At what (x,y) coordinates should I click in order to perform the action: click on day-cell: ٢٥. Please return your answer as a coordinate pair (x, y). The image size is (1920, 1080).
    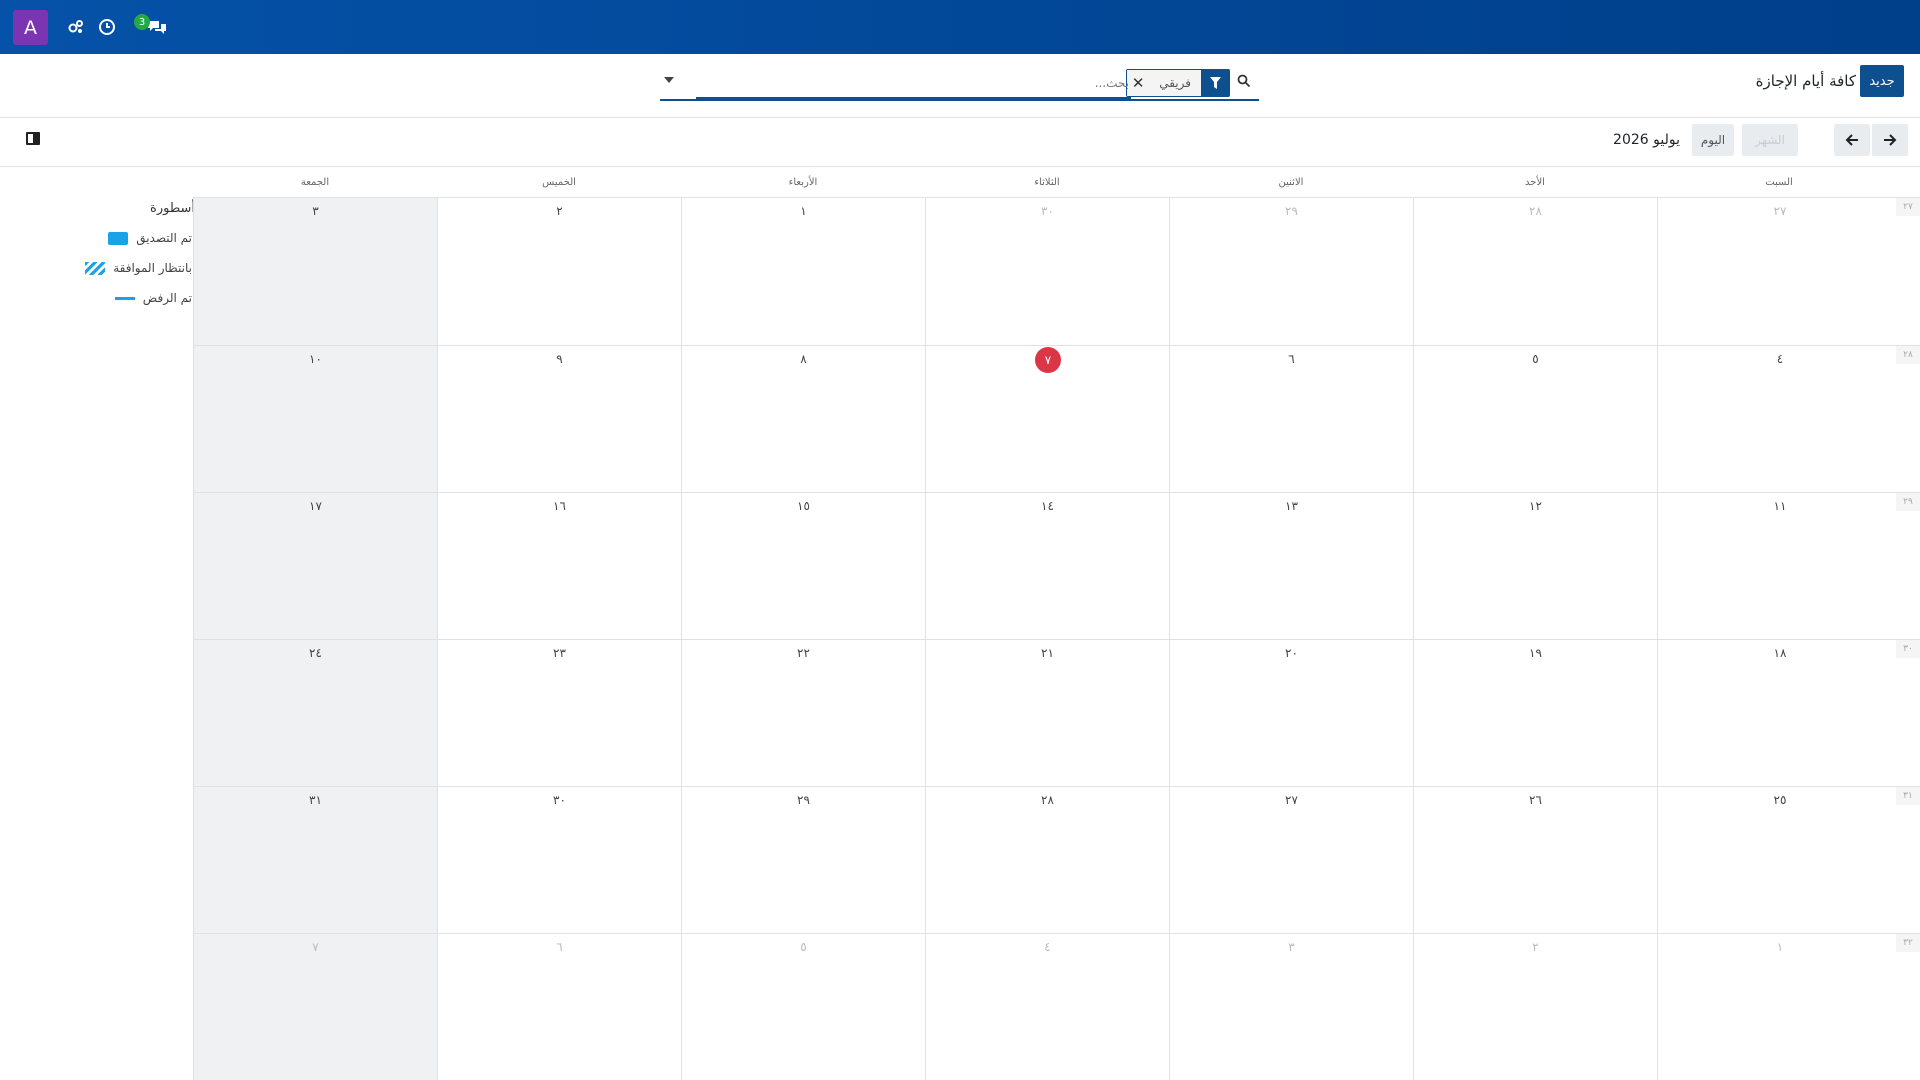
    Looking at the image, I should click on (1788, 859).